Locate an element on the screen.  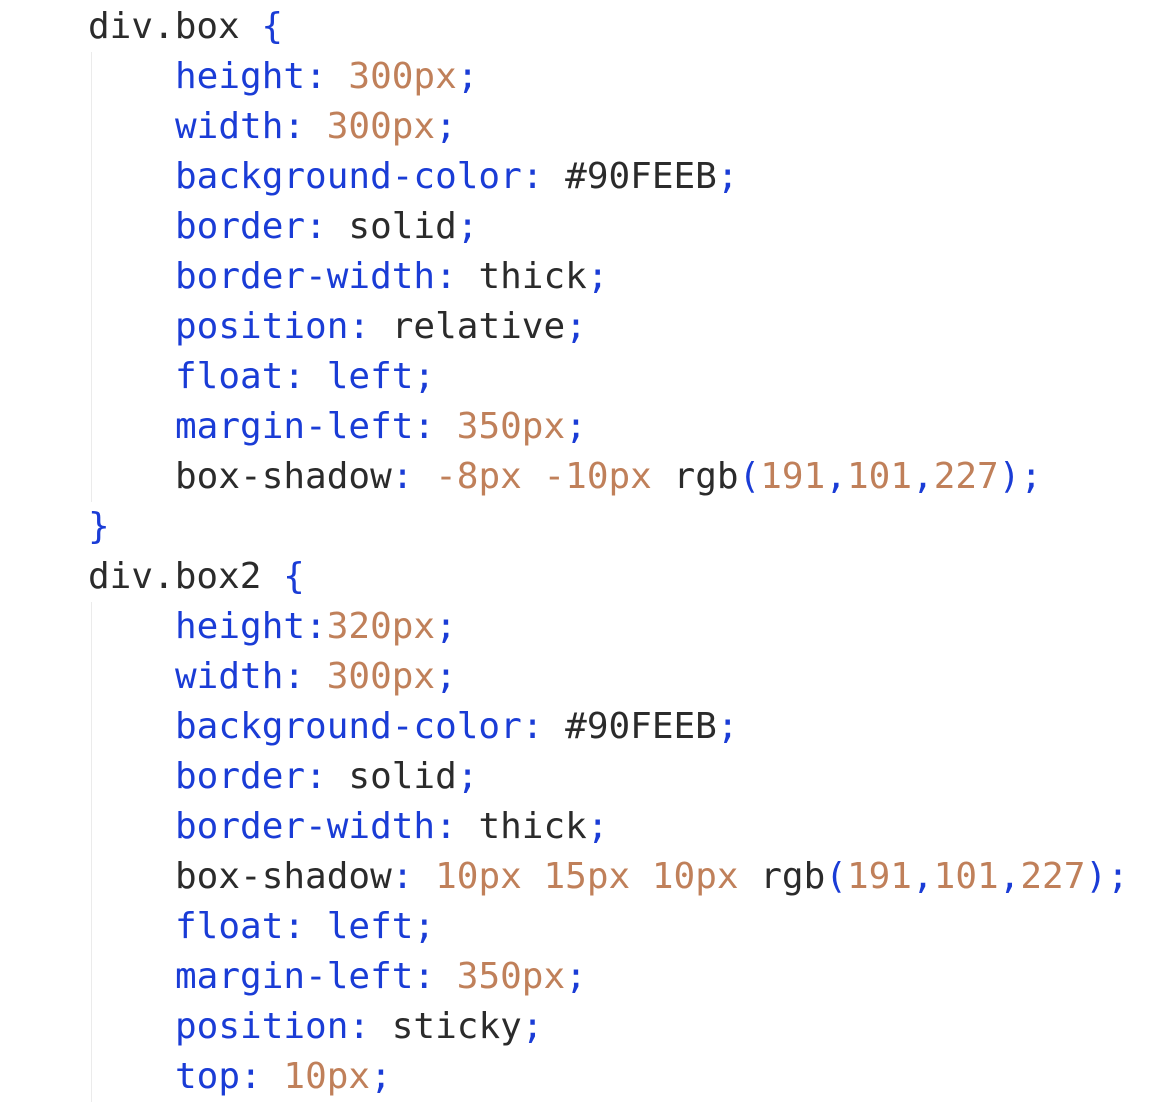
code-line: div.box2 { is located at coordinates (608, 577).